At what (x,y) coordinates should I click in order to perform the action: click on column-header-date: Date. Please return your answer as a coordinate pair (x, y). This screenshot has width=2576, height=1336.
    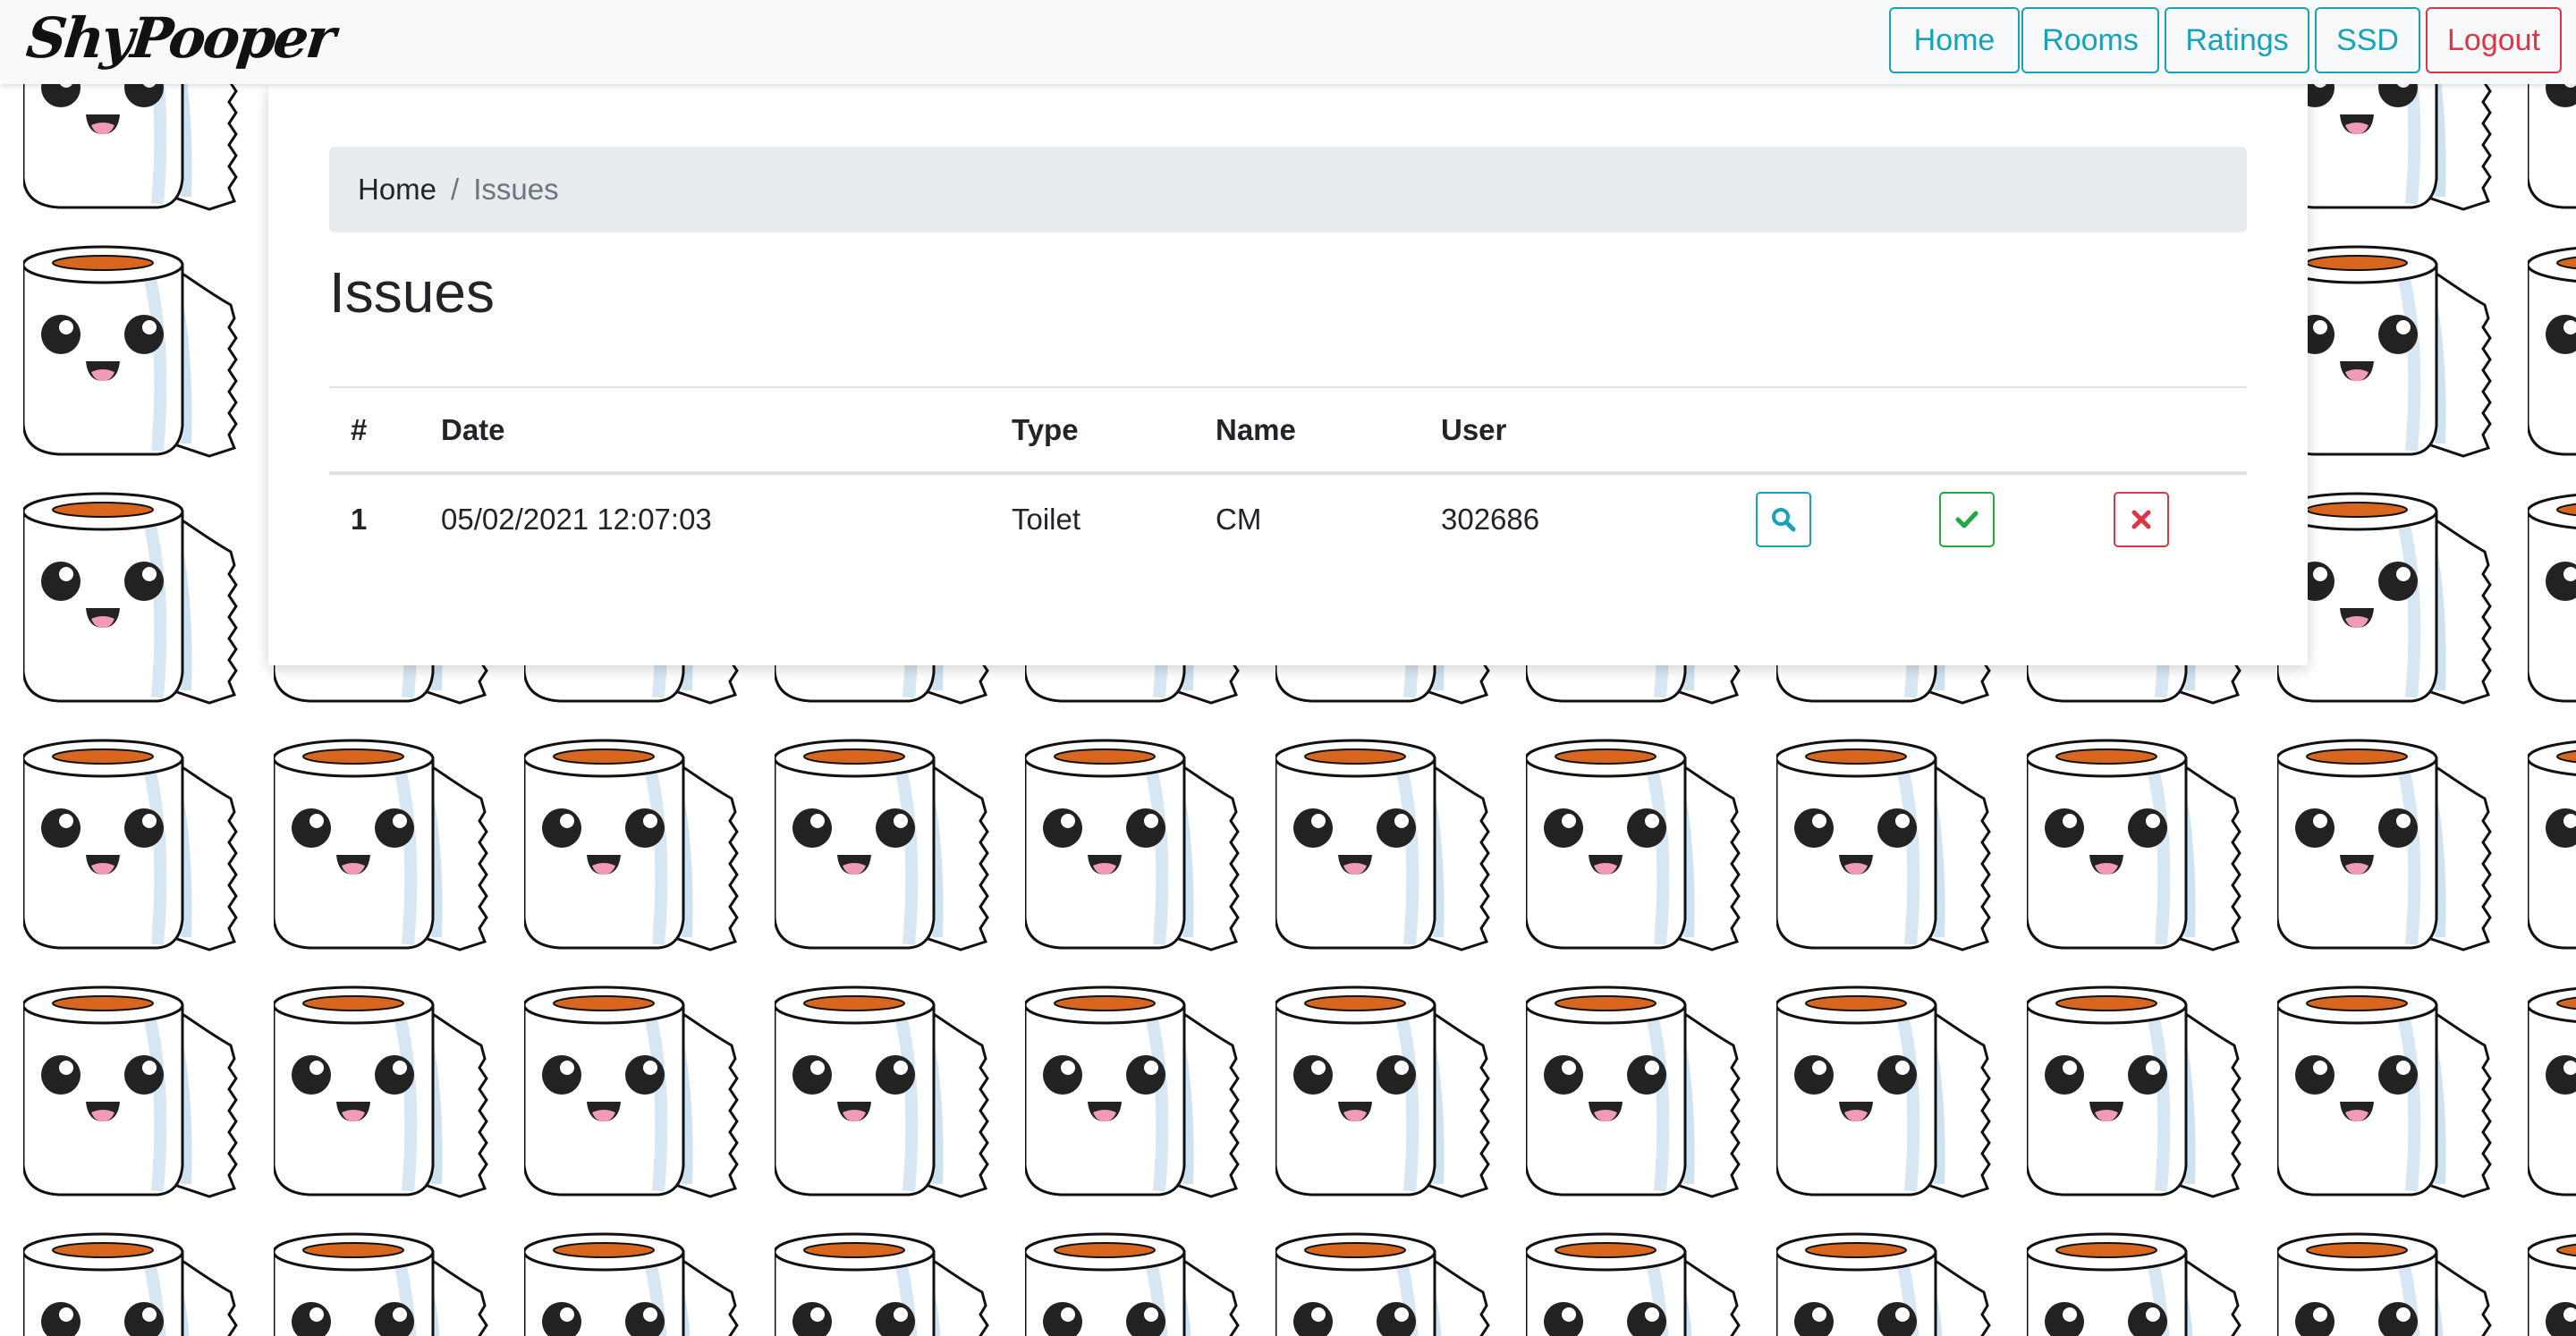
    Looking at the image, I should click on (704, 431).